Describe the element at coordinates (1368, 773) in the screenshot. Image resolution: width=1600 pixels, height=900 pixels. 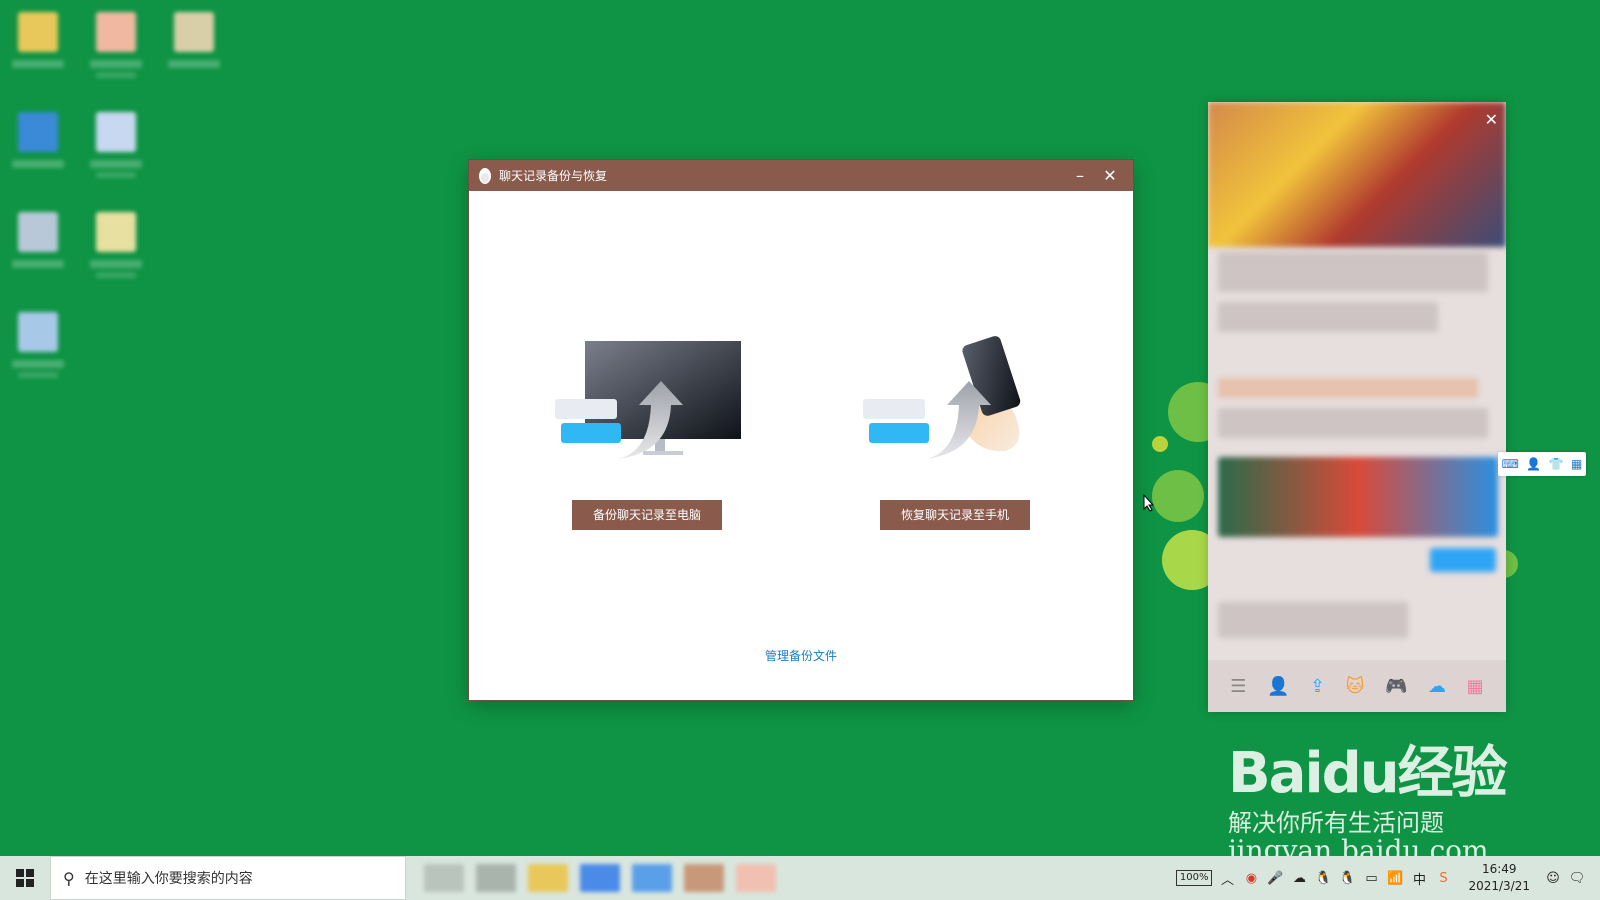
I see `watermark-brand: Baidu经验` at that location.